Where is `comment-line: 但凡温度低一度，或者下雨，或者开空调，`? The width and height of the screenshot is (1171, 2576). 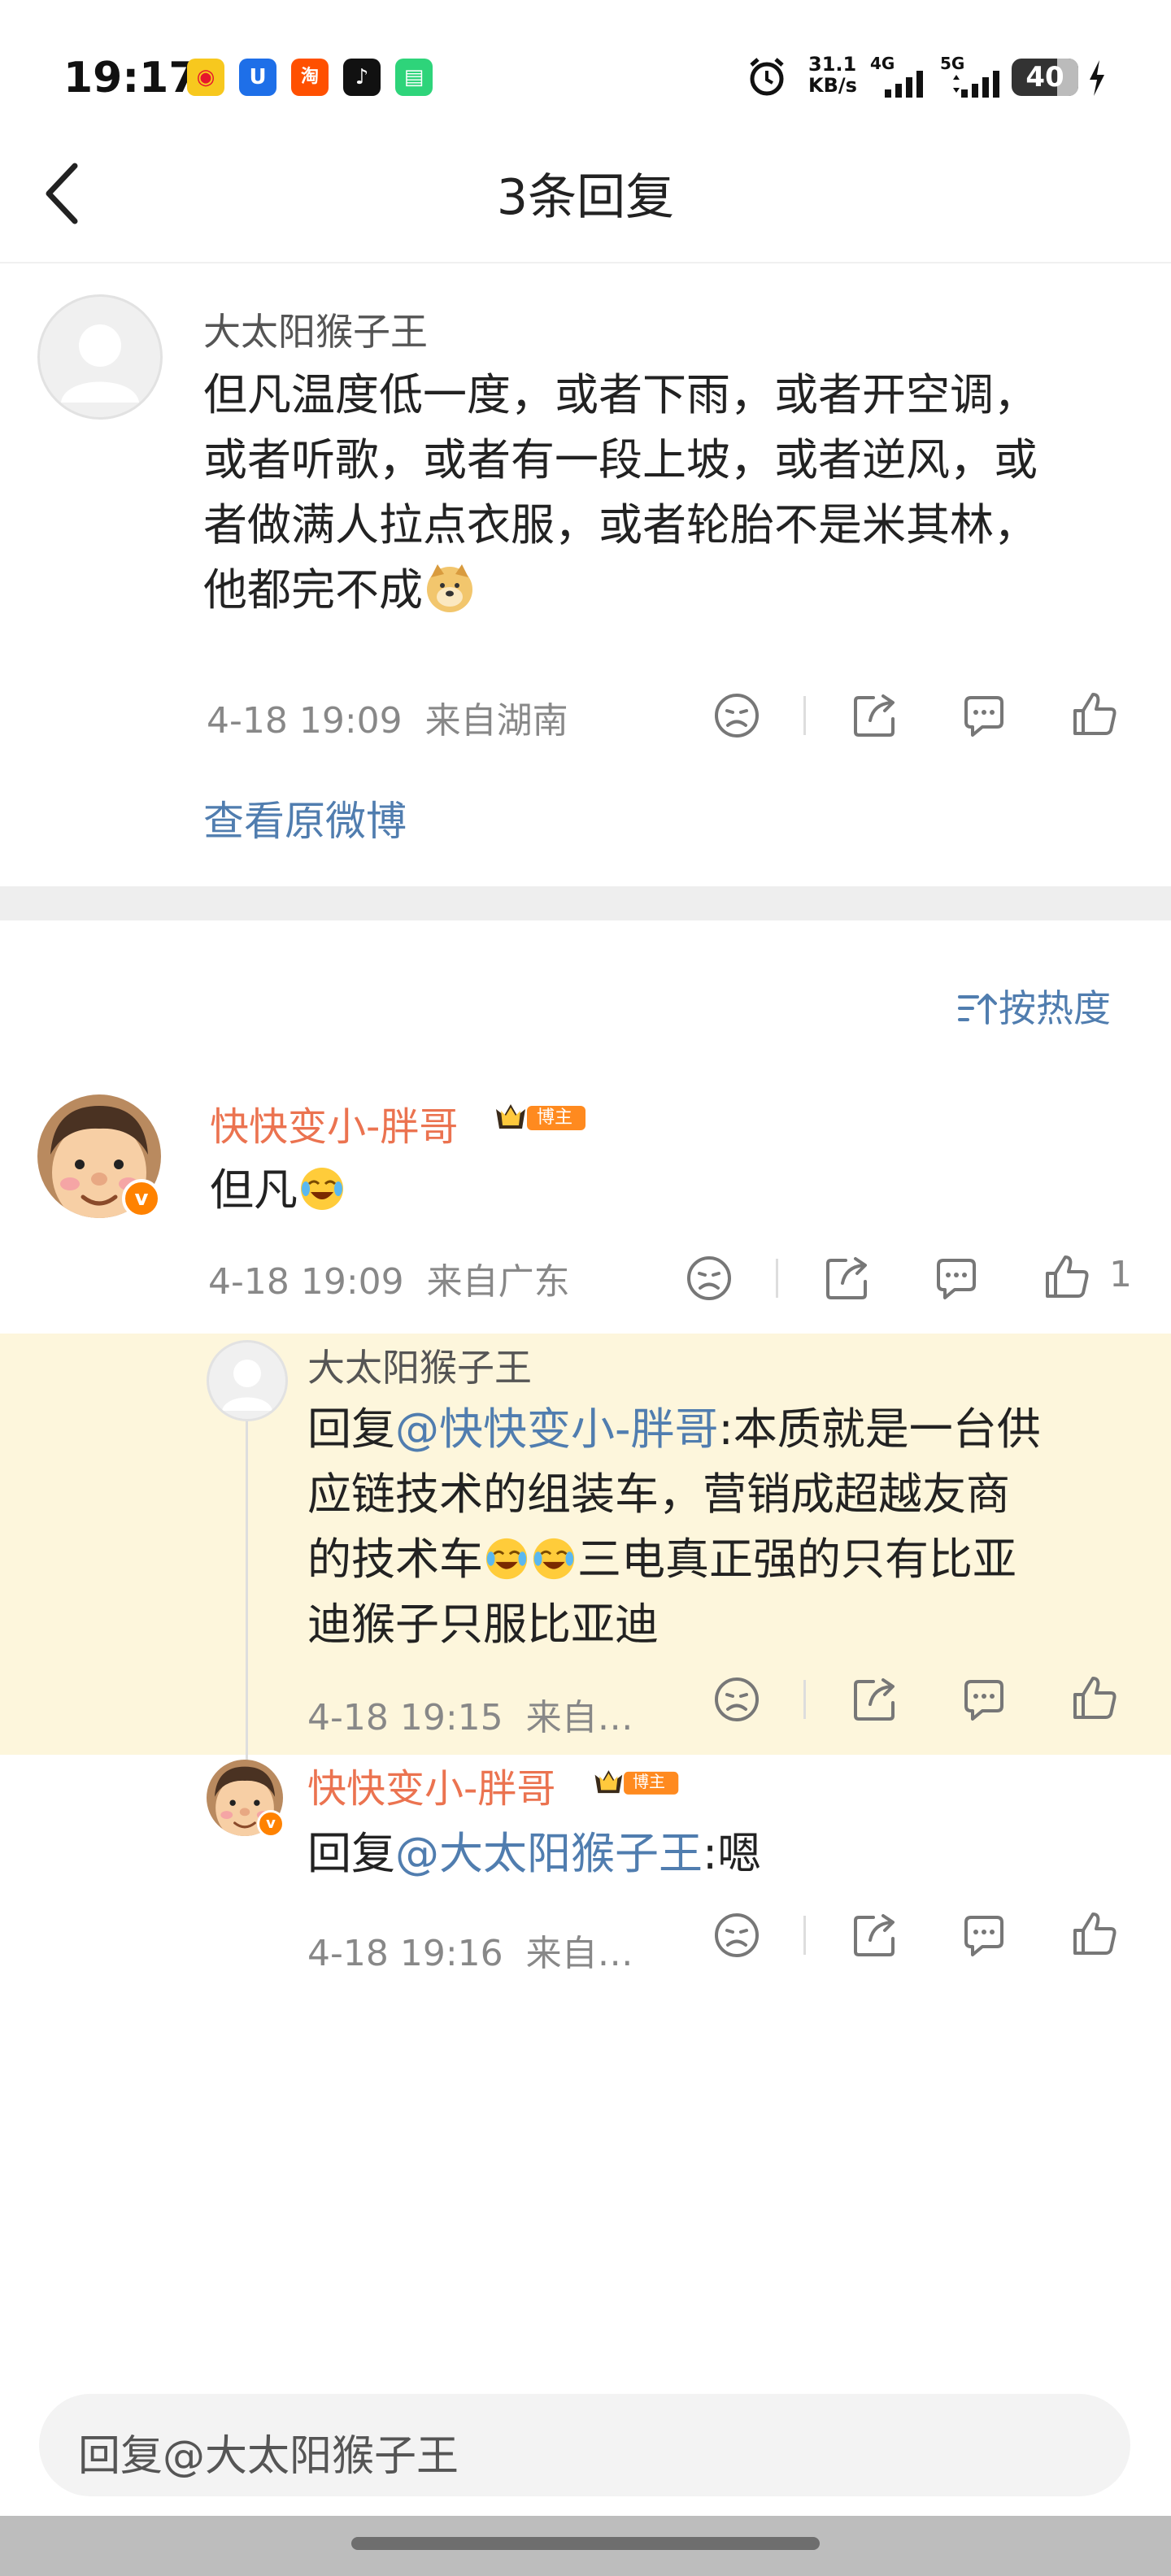
comment-line: 但凡温度低一度，或者下雨，或者开空调， is located at coordinates (620, 394).